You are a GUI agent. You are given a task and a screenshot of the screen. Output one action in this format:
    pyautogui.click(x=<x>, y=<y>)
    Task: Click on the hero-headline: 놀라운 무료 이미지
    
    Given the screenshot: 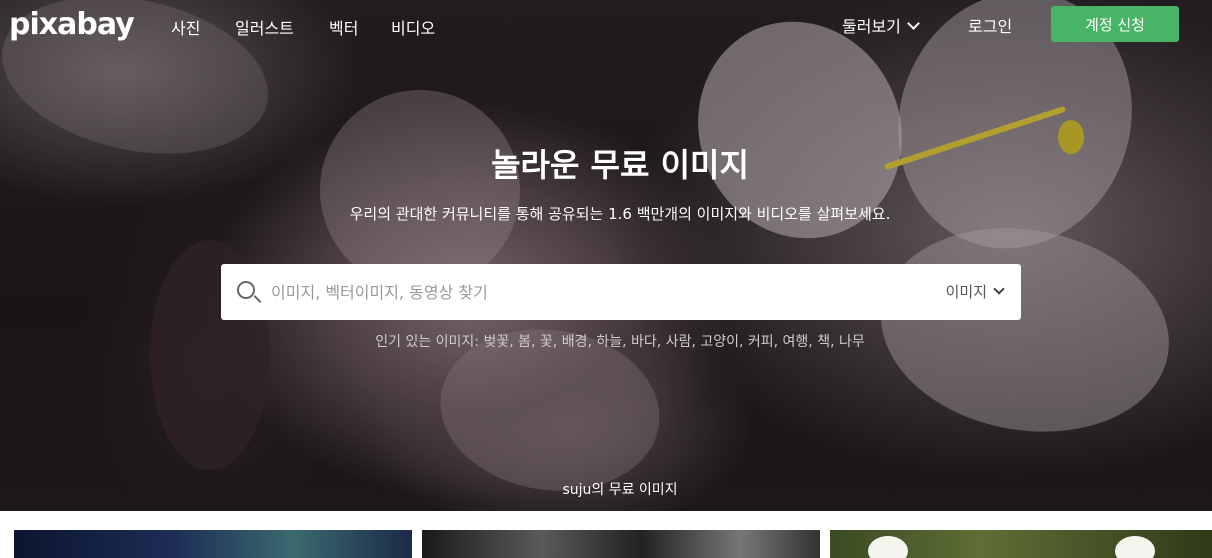 What is the action you would take?
    pyautogui.click(x=620, y=165)
    